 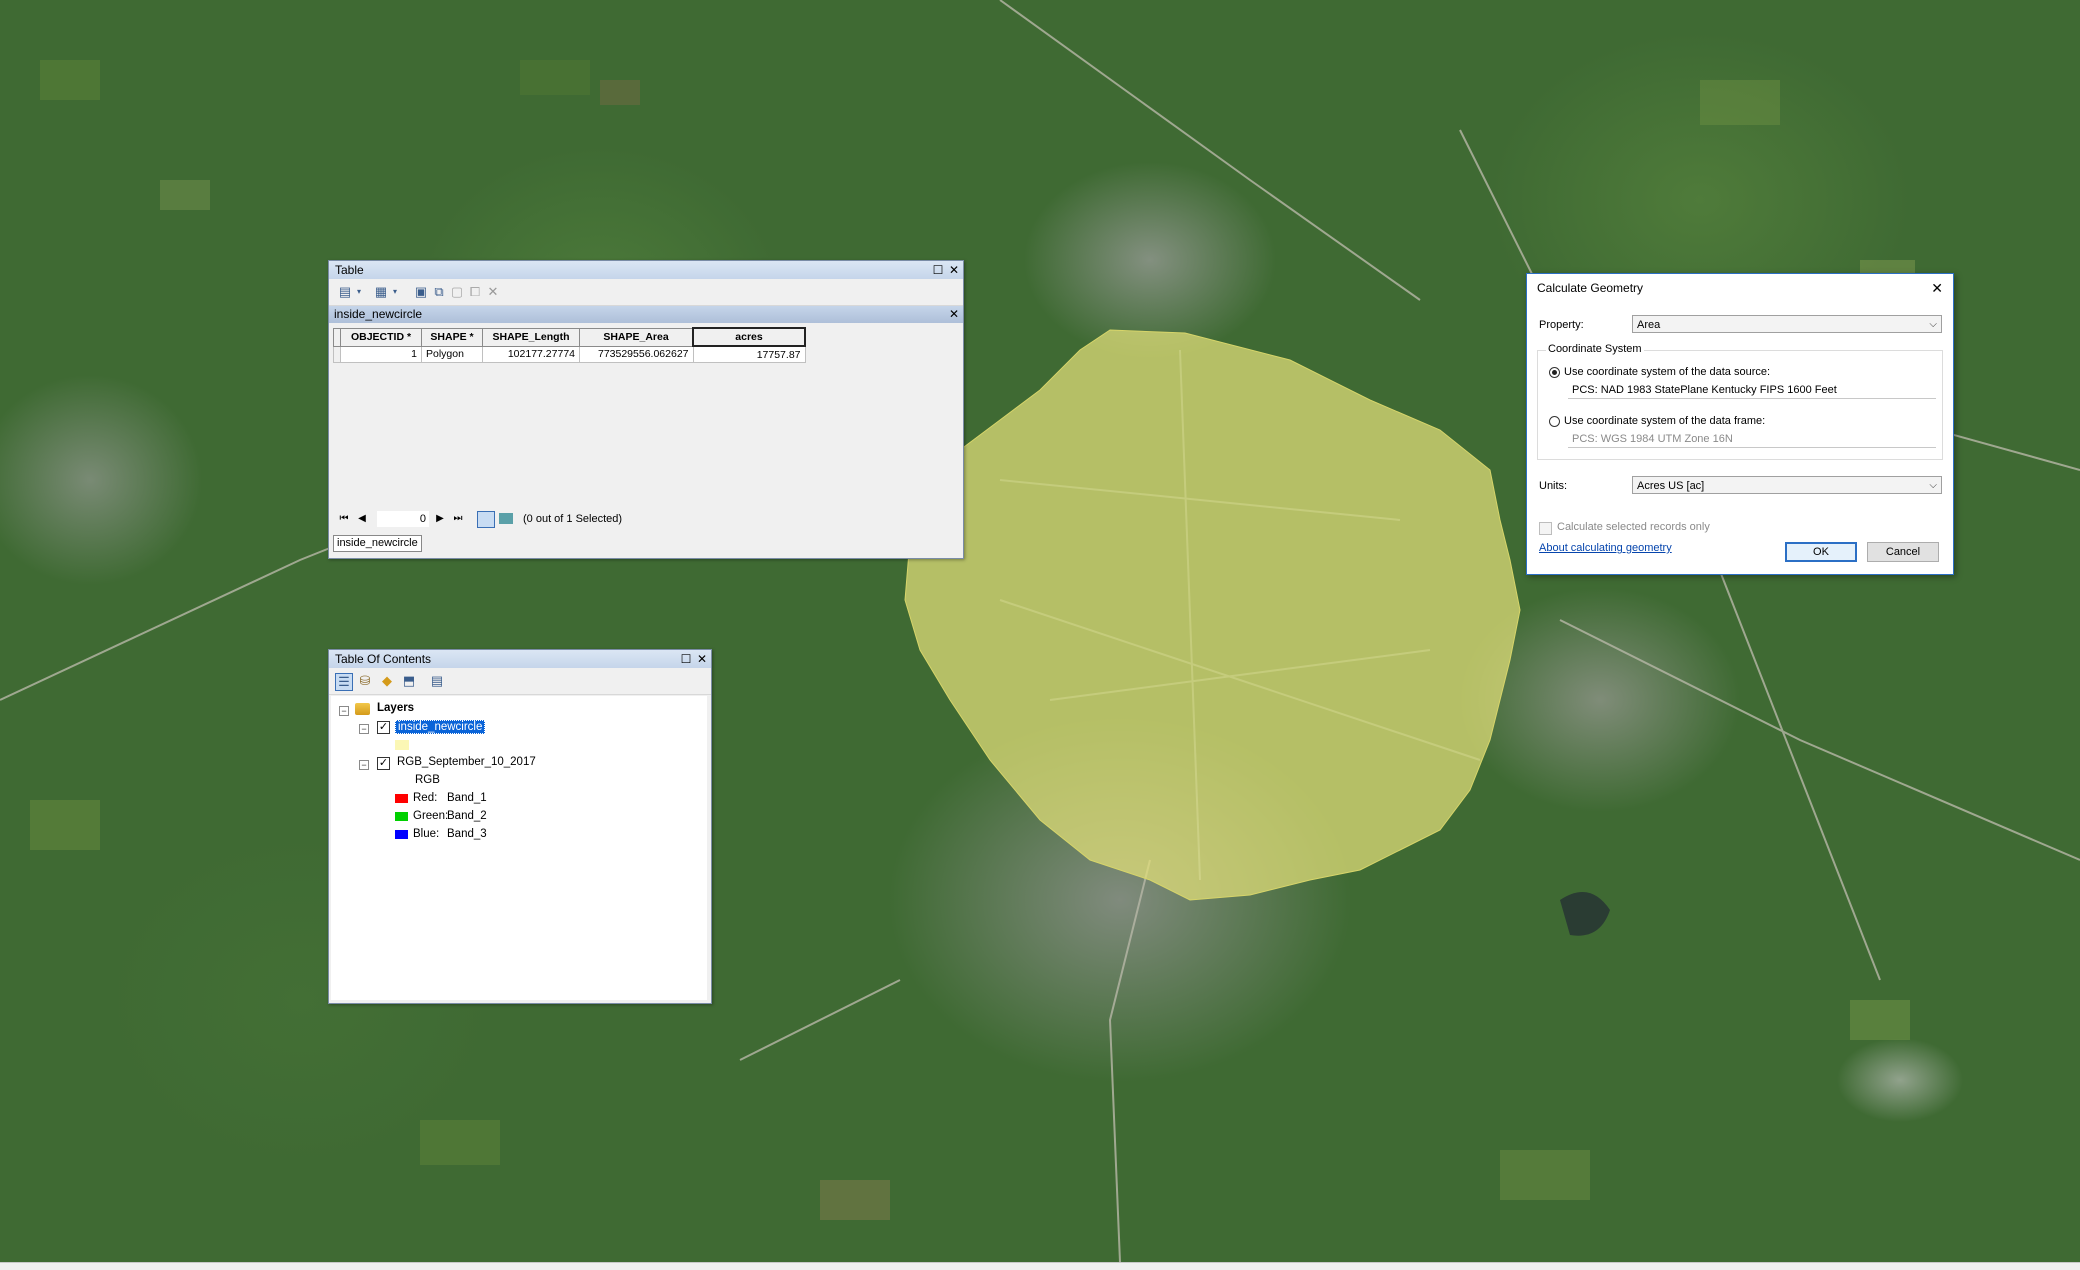 I want to click on next-record-icon: ▶, so click(x=440, y=519).